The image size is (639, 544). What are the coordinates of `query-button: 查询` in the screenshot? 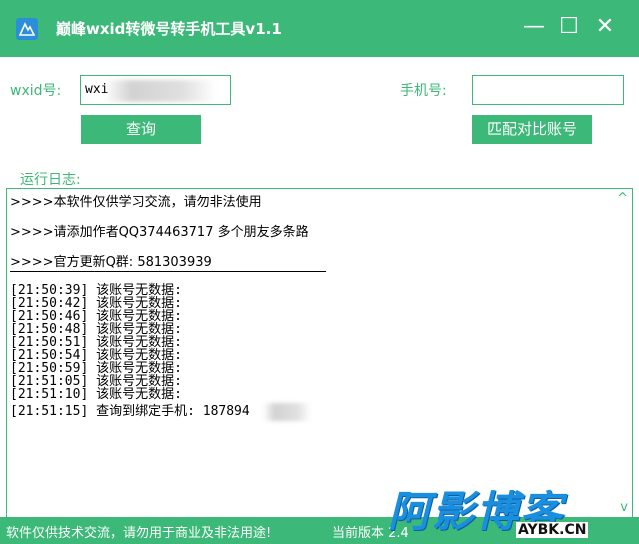 It's located at (141, 129).